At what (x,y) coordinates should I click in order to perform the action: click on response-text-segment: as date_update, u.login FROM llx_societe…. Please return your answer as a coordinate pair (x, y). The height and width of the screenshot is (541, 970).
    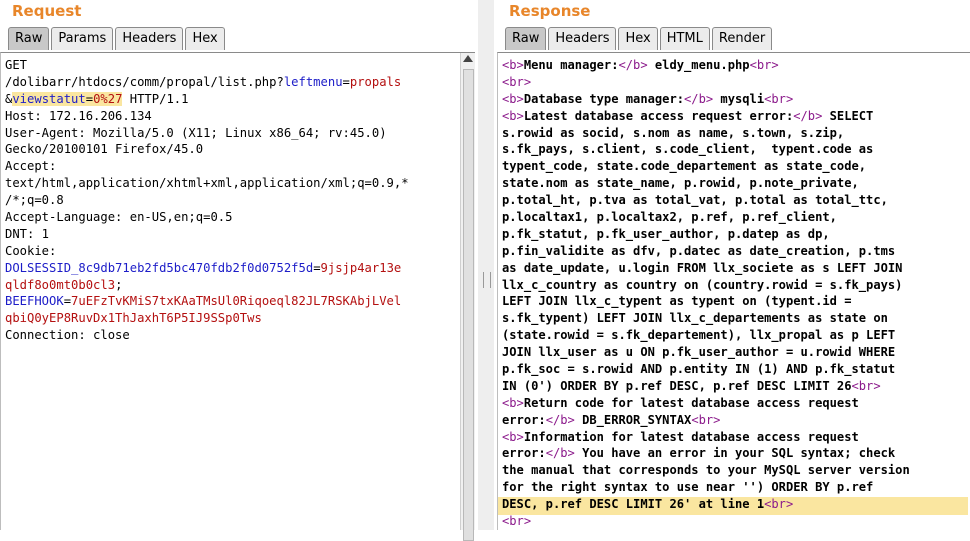
    Looking at the image, I should click on (702, 267).